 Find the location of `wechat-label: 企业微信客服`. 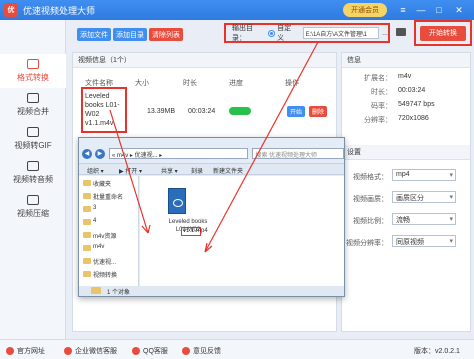

wechat-label: 企业微信客服 is located at coordinates (96, 351).